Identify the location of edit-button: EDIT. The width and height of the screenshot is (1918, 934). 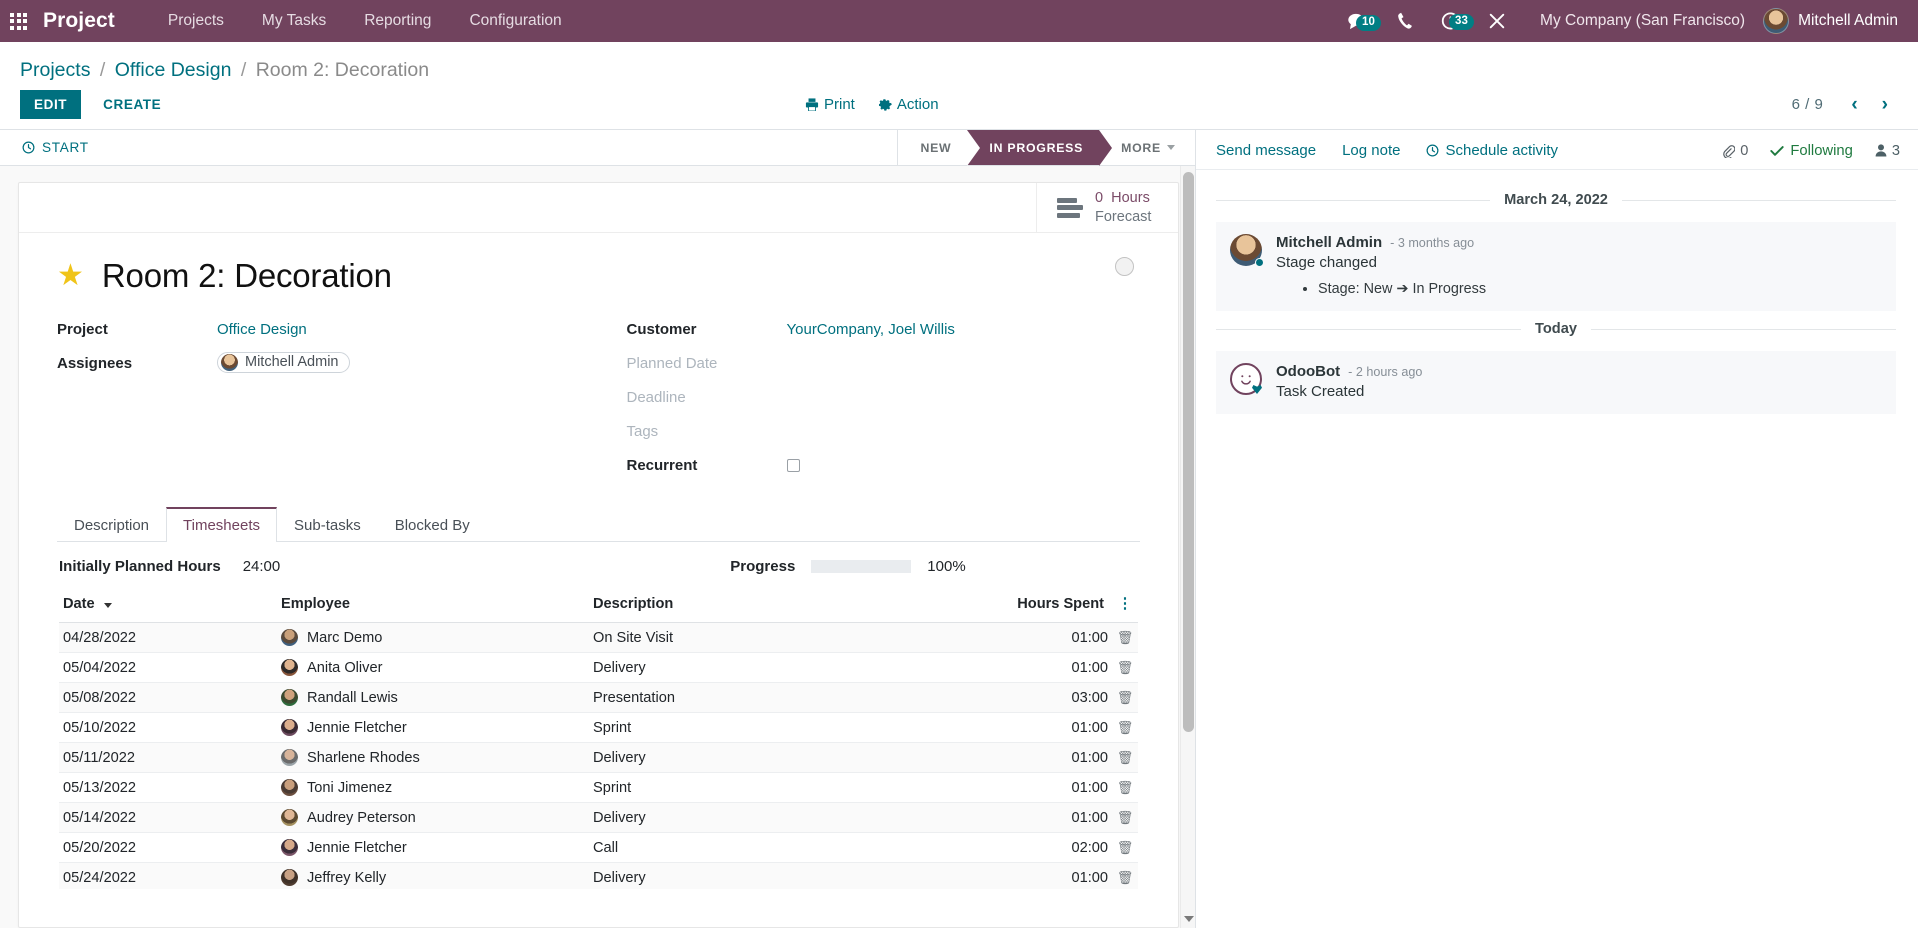
(51, 104).